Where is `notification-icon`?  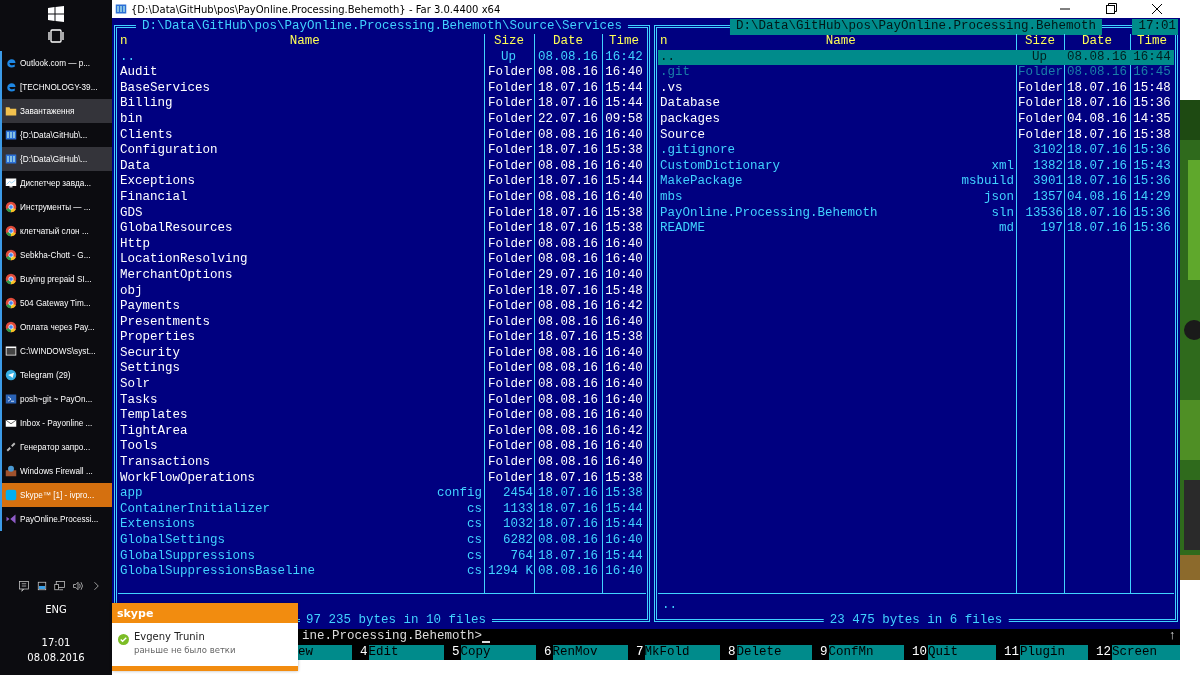 notification-icon is located at coordinates (24, 586).